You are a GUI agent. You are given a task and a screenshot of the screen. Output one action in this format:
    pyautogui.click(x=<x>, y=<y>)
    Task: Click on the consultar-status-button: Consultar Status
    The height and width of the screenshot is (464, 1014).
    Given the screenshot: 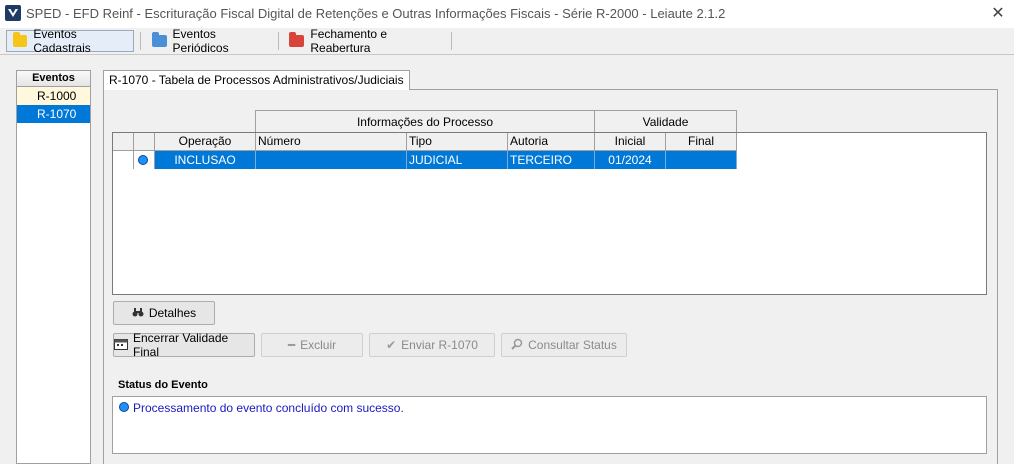 What is the action you would take?
    pyautogui.click(x=564, y=345)
    